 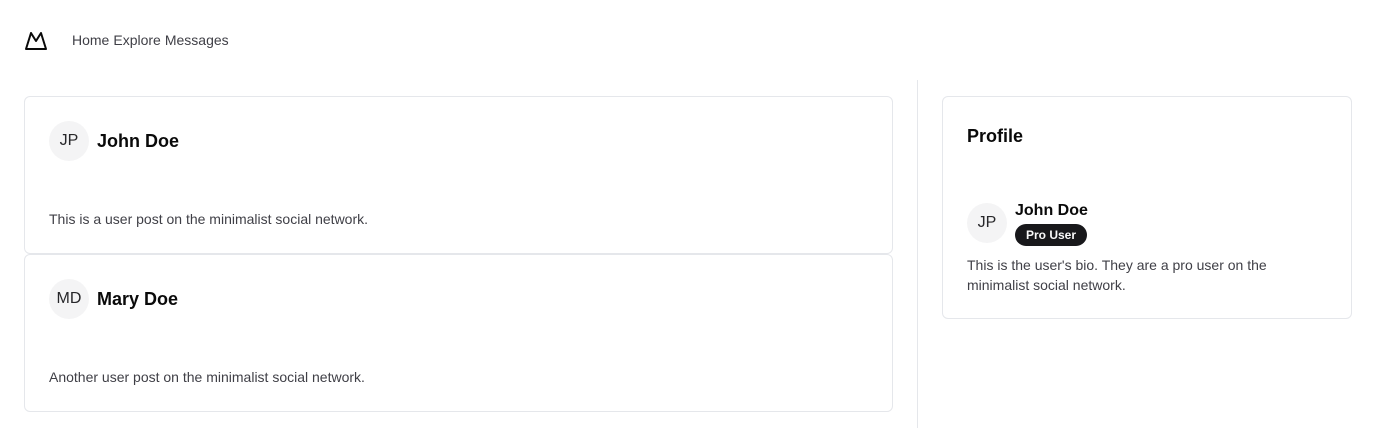 What do you see at coordinates (1051, 211) in the screenshot?
I see `profile-name: John Doe` at bounding box center [1051, 211].